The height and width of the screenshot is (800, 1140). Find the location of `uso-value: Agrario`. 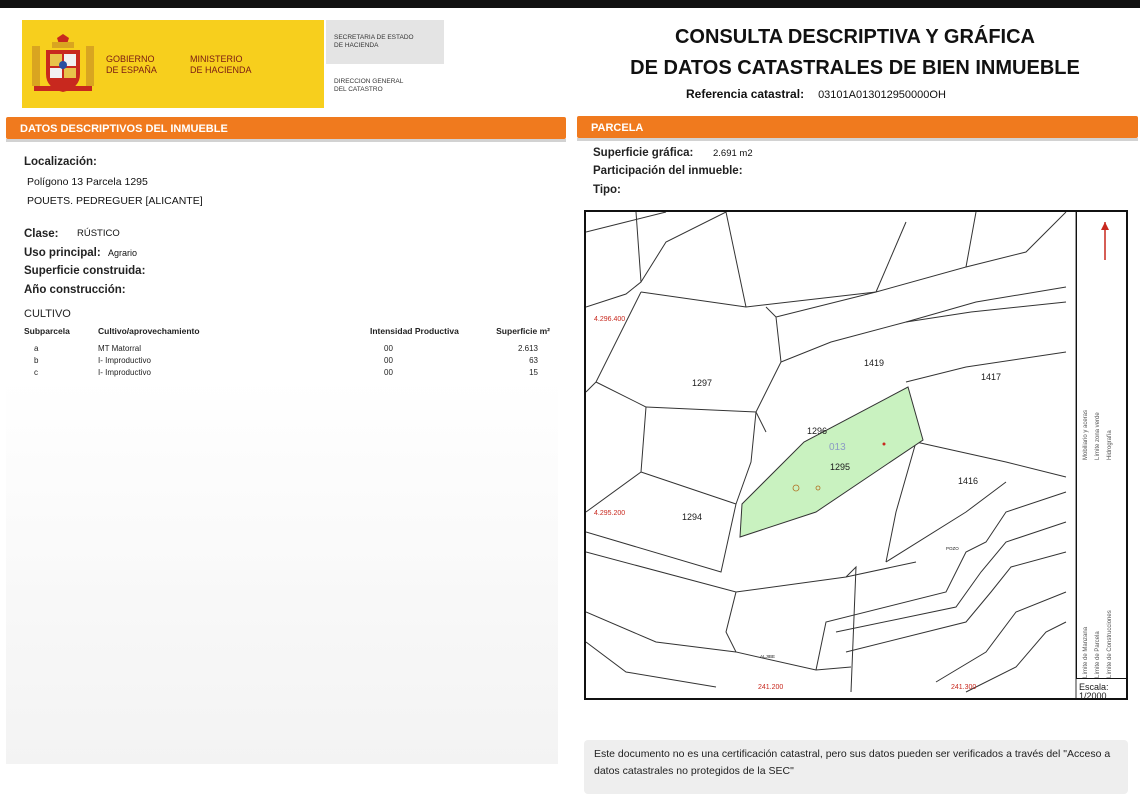

uso-value: Agrario is located at coordinates (123, 253).